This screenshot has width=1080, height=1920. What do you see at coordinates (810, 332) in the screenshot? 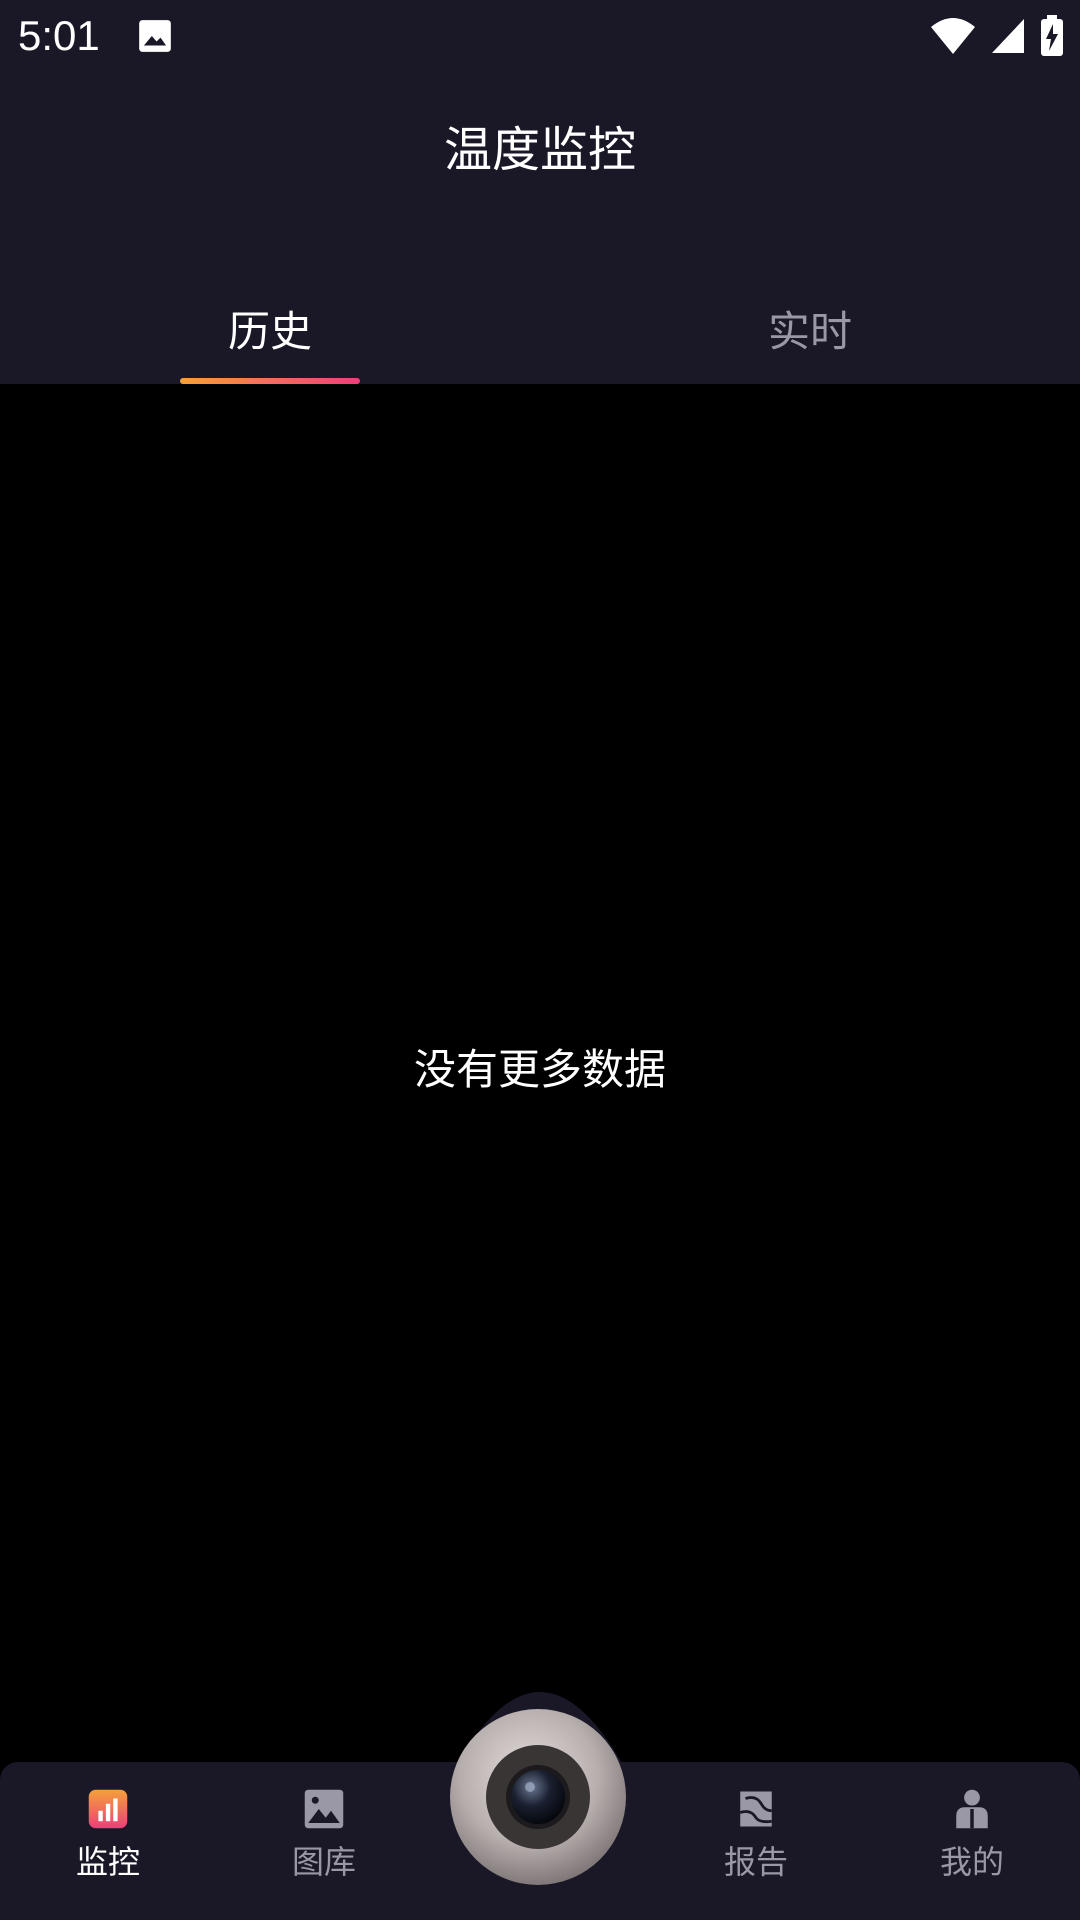
I see `tab-realtime: 实时` at bounding box center [810, 332].